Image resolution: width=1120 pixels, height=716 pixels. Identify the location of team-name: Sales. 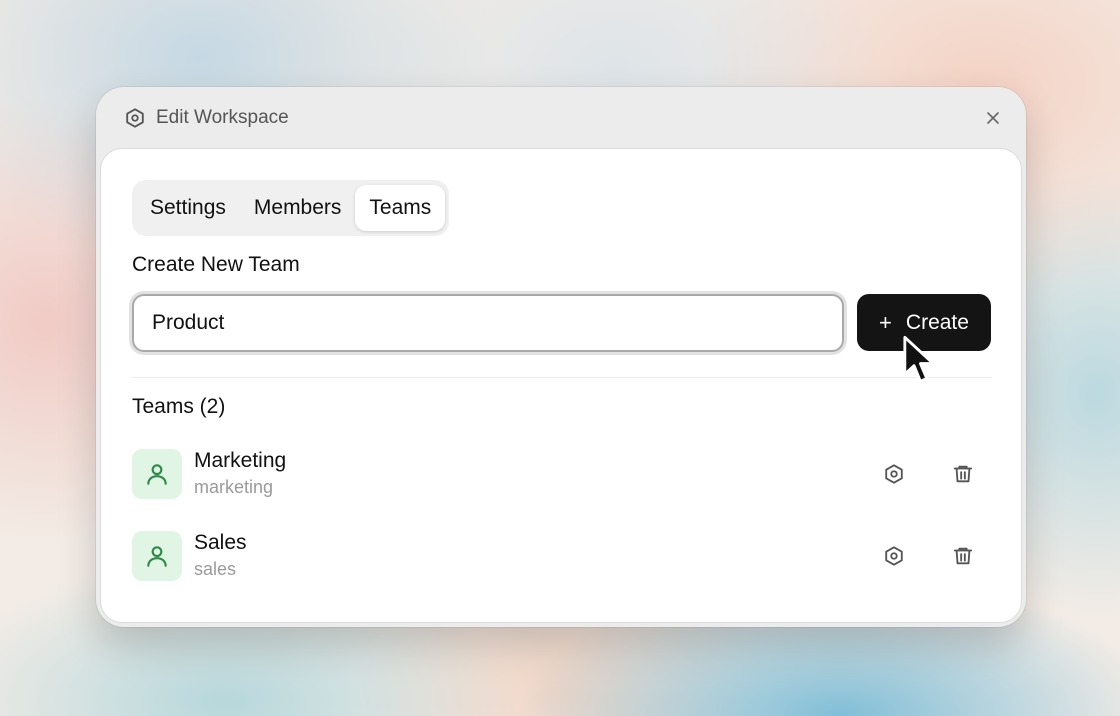
(220, 542).